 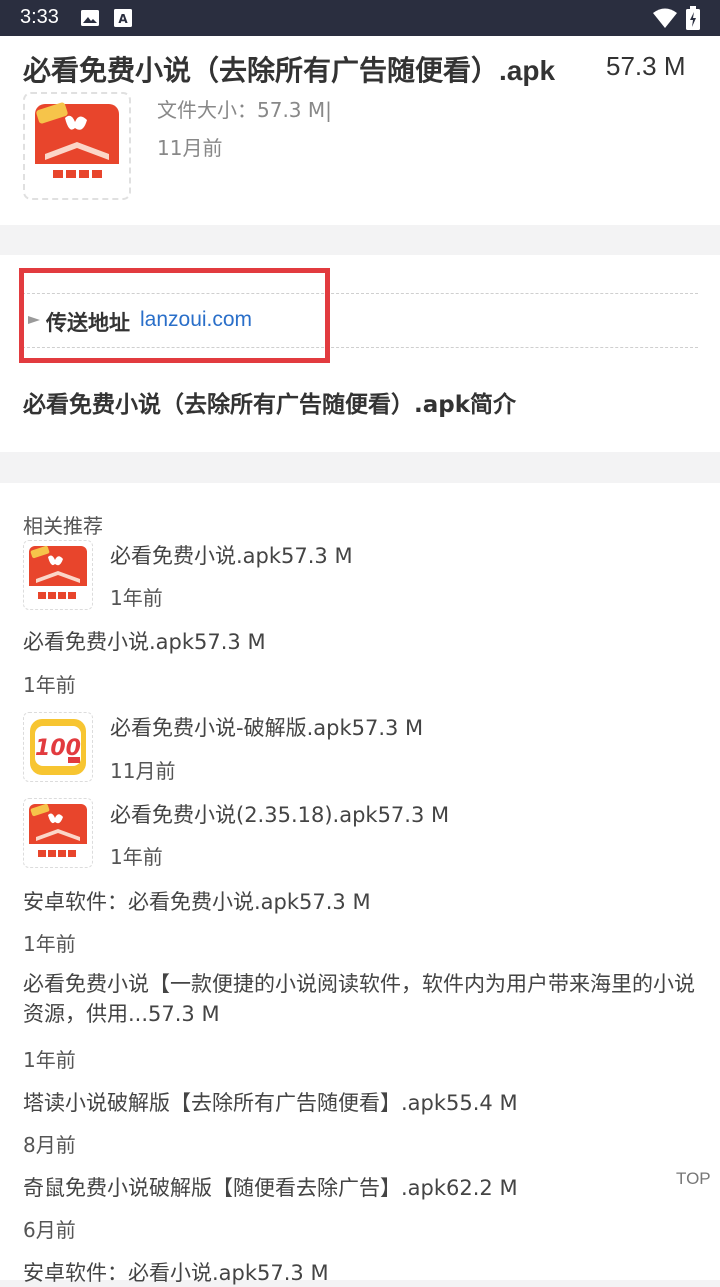 I want to click on recommend-item-title: 必看免费小说(2.35.18).apk57.3 M, so click(x=279, y=814).